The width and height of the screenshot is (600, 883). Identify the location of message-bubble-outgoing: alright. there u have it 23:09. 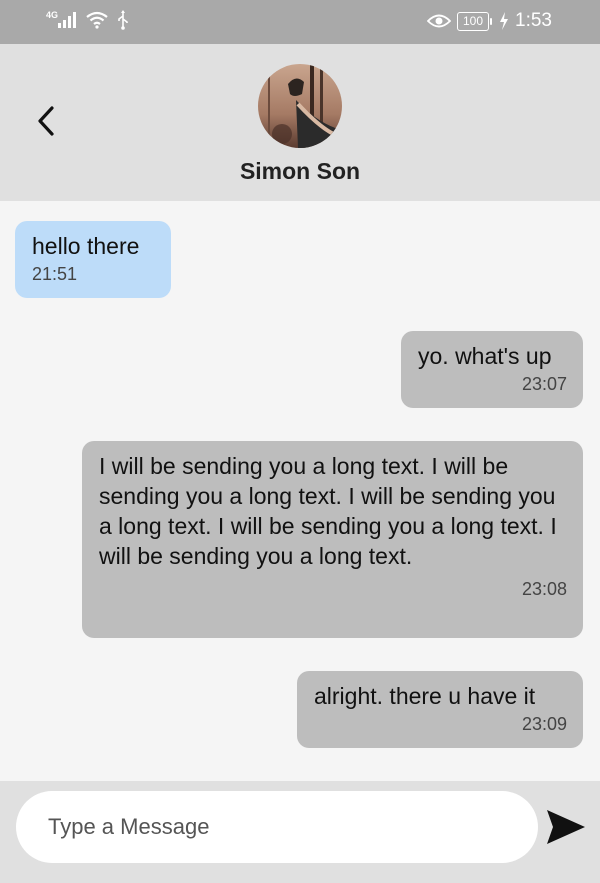
(440, 709).